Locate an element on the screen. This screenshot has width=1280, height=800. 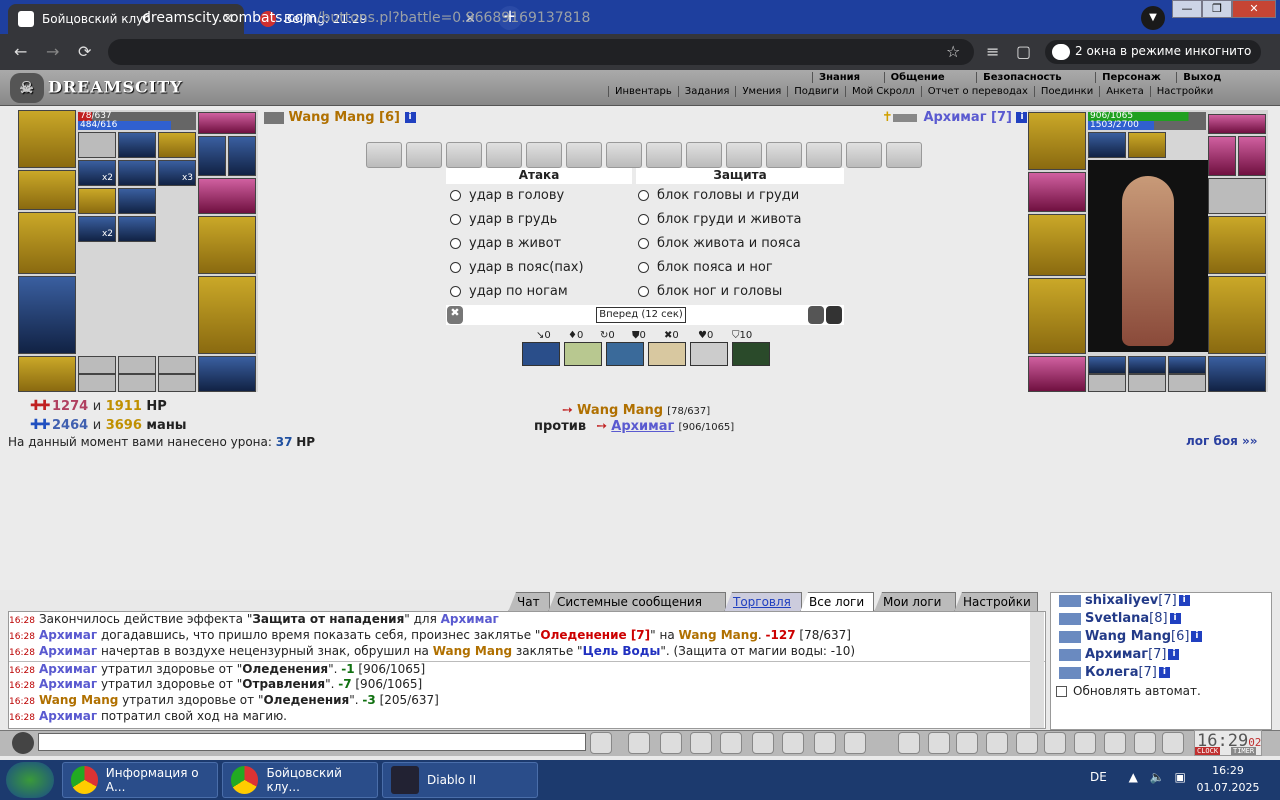
minimize-button: — is located at coordinates (1187, 9).